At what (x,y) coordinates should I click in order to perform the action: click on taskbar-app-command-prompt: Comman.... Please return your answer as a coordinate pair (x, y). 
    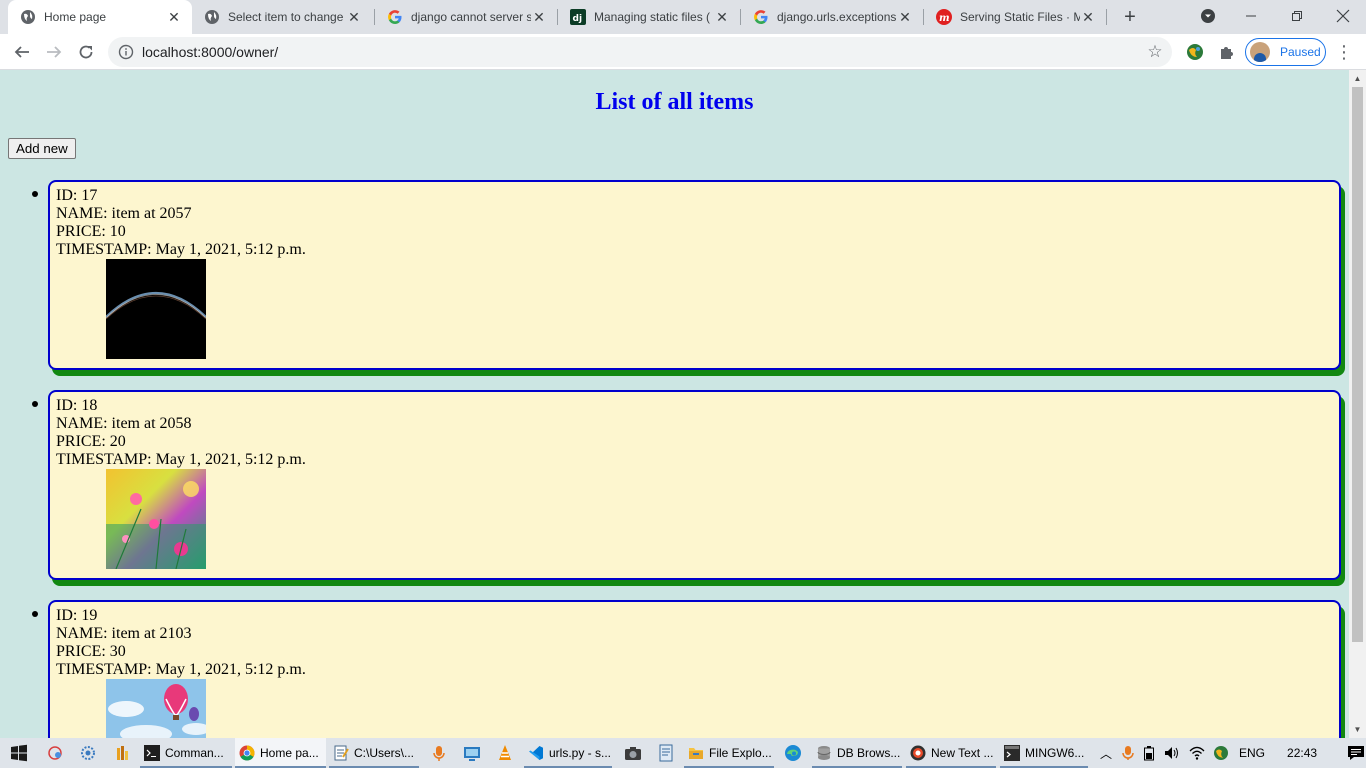
    Looking at the image, I should click on (186, 753).